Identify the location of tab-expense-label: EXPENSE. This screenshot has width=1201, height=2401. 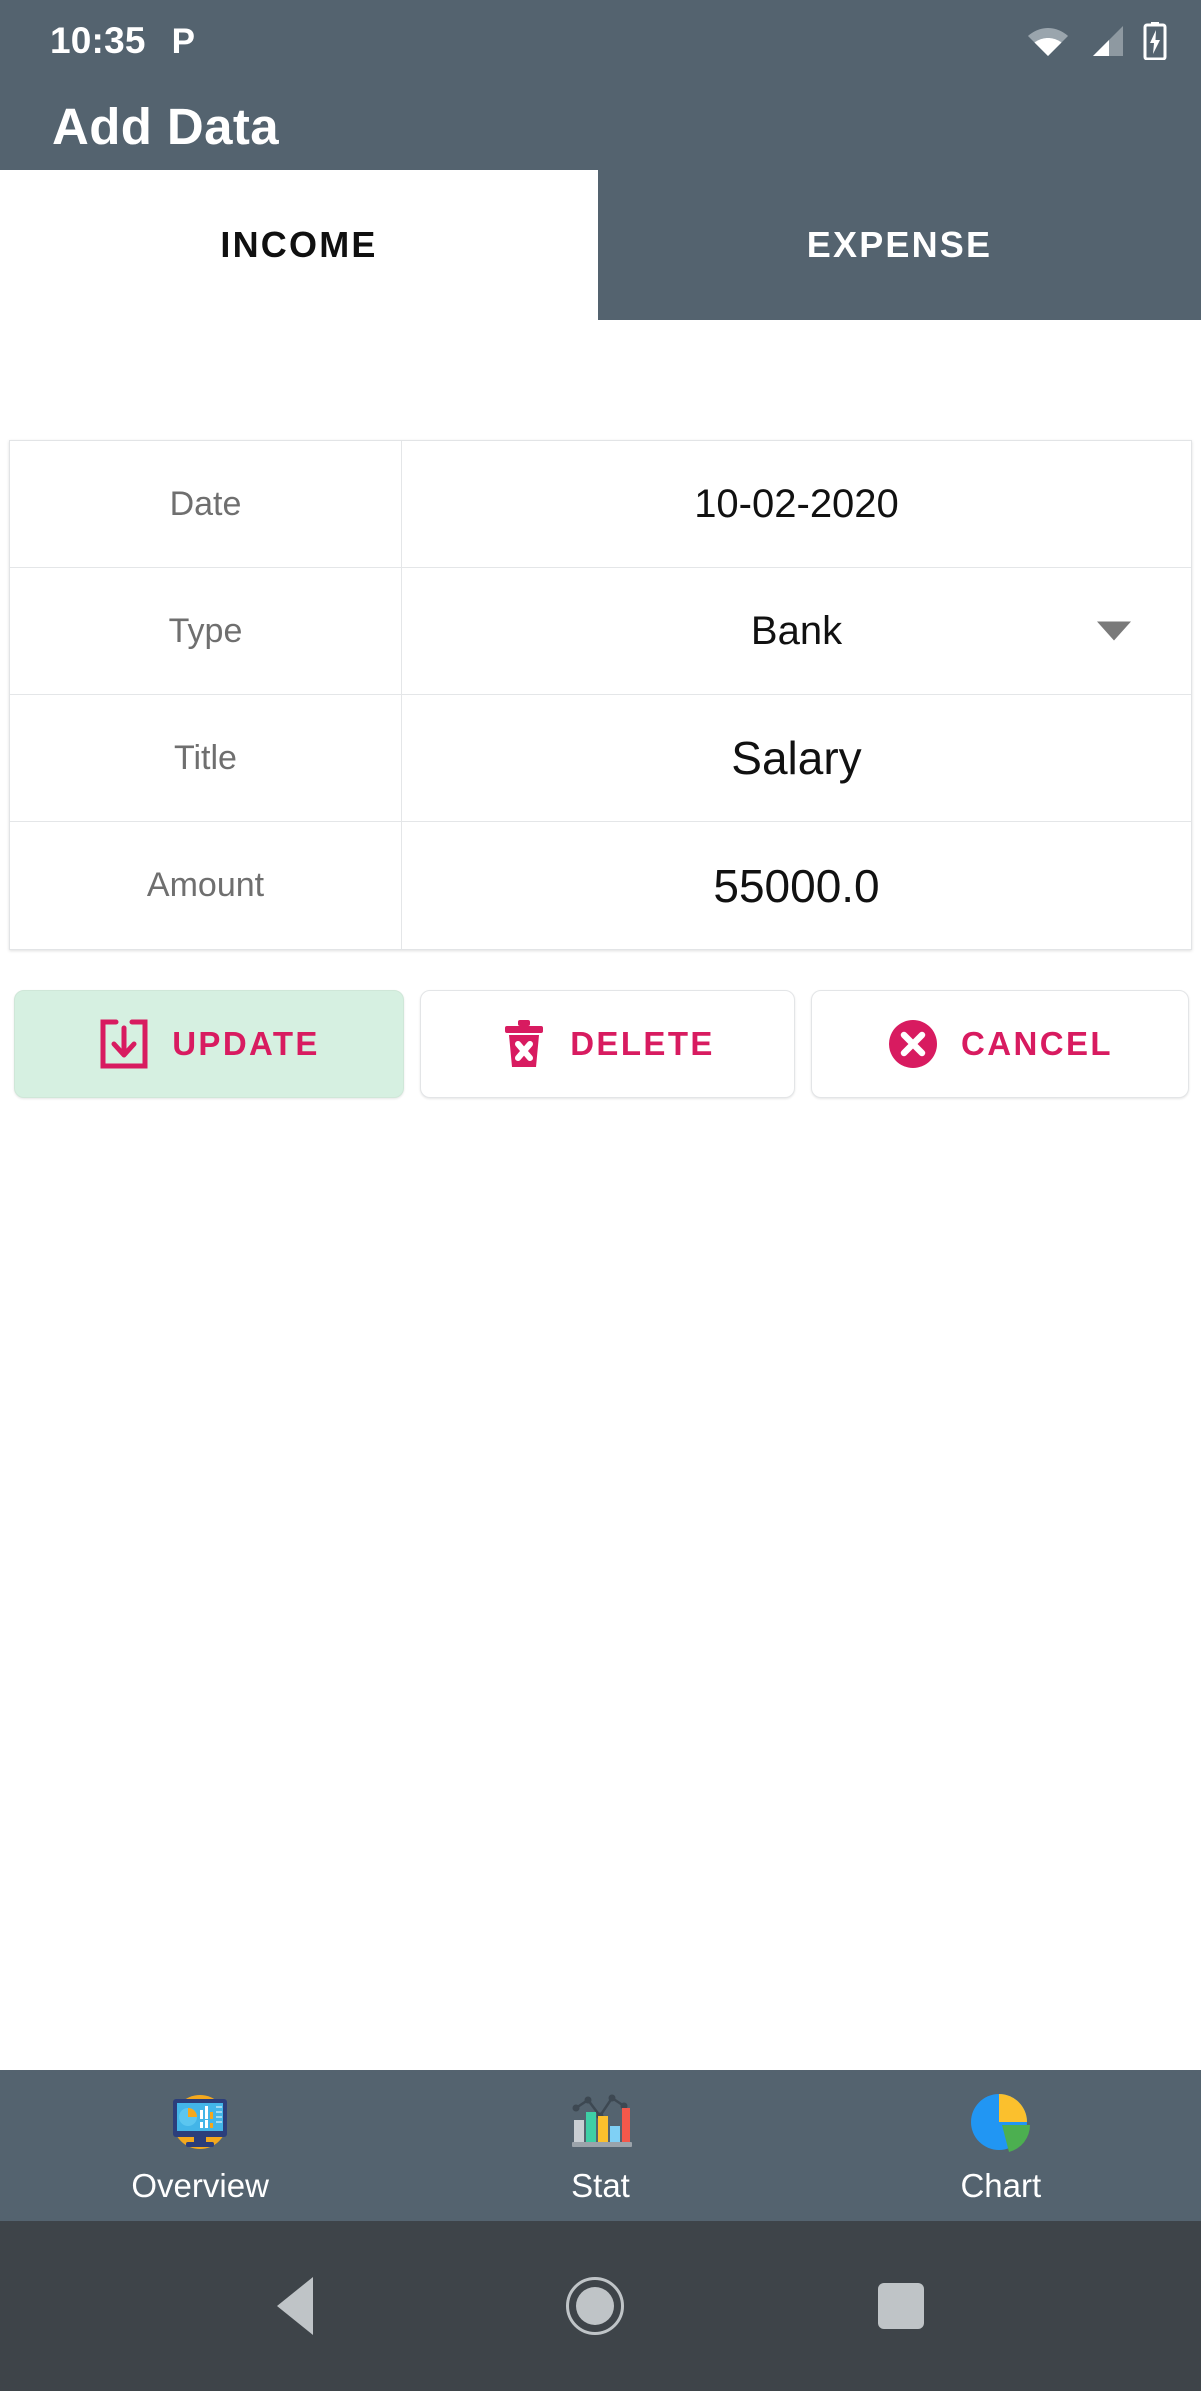
(899, 244).